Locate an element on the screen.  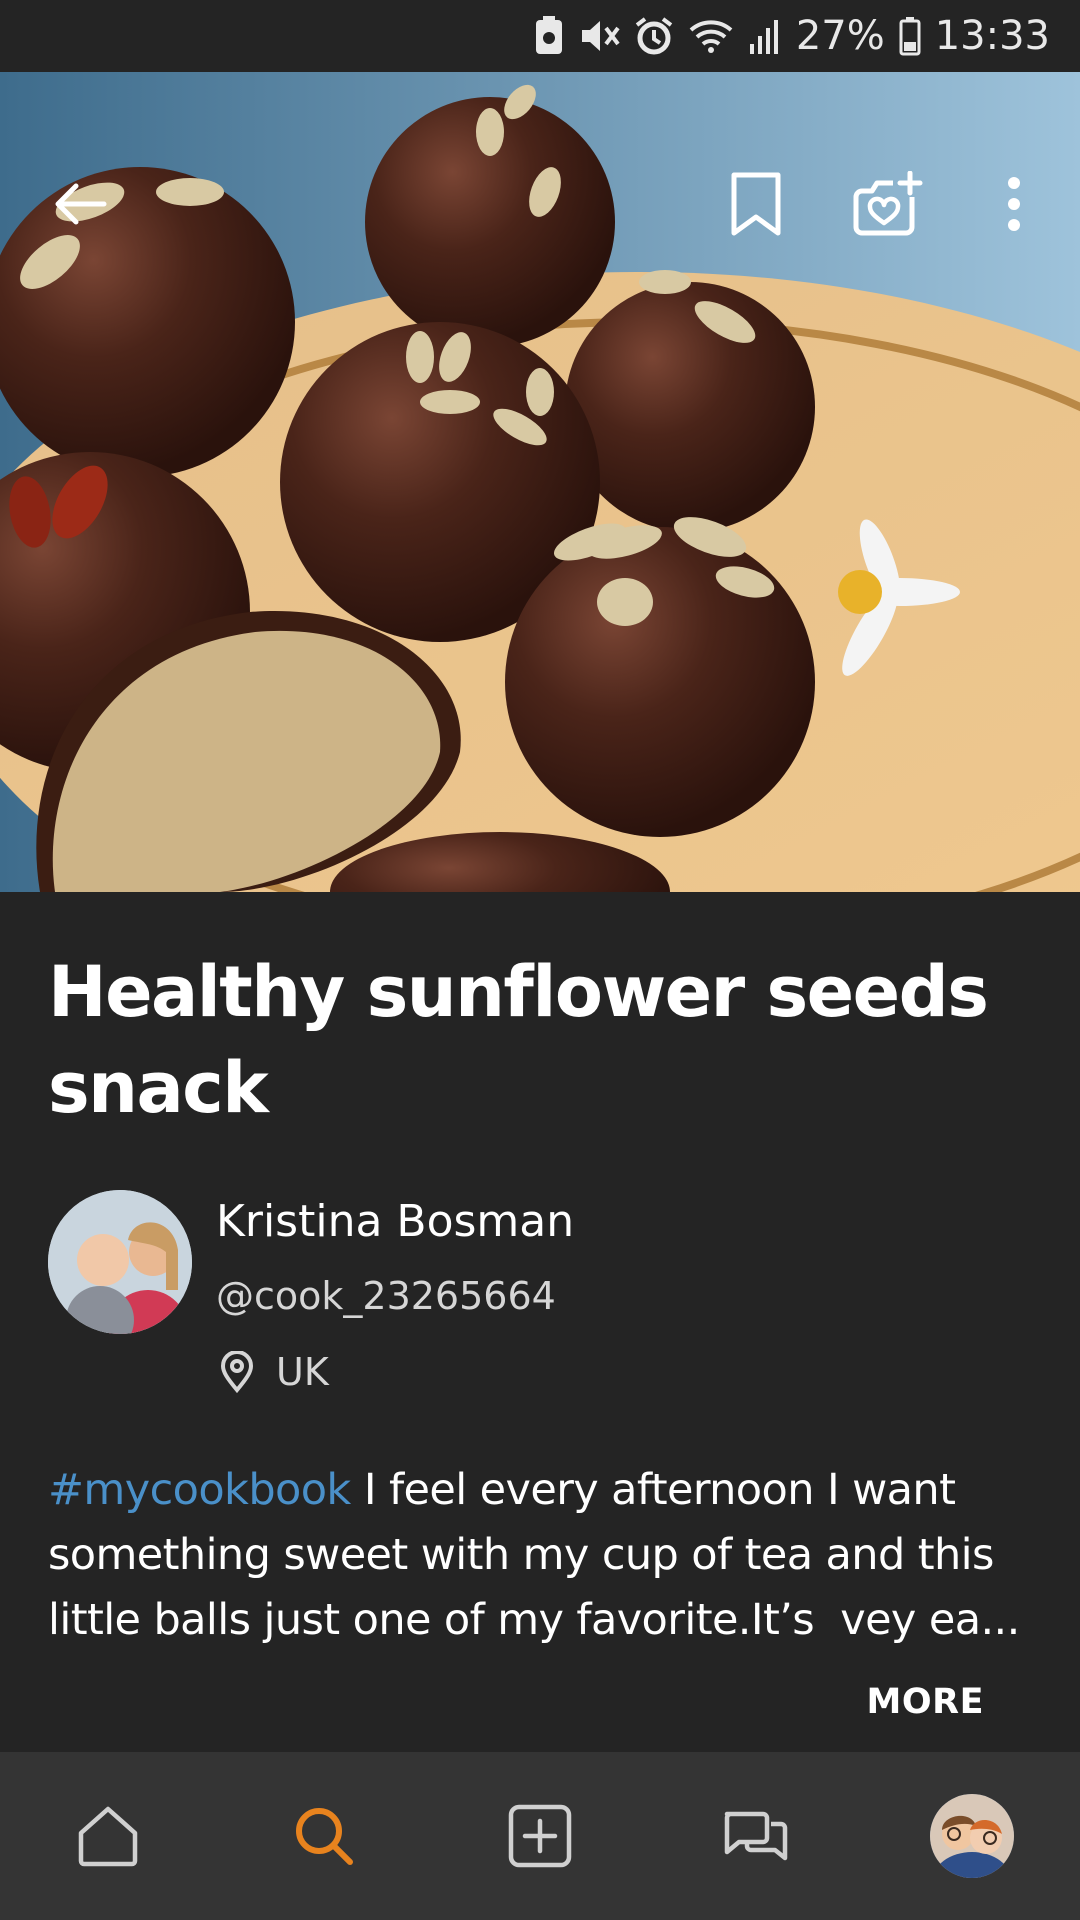
profile-avatar-image is located at coordinates (972, 1836).